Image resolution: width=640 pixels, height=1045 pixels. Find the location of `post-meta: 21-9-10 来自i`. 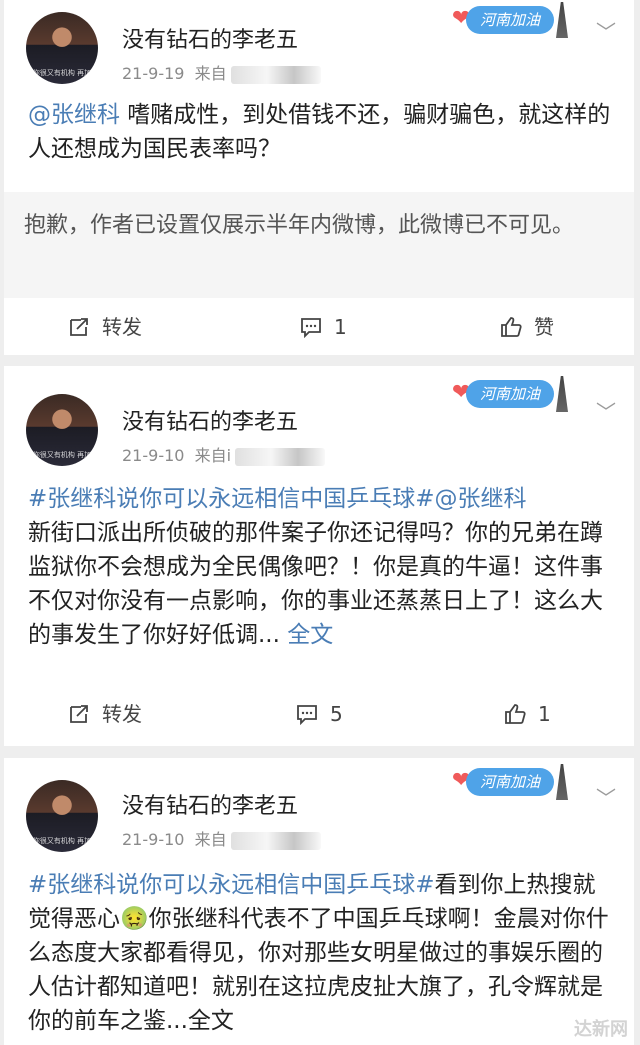

post-meta: 21-9-10 来自i is located at coordinates (224, 454).